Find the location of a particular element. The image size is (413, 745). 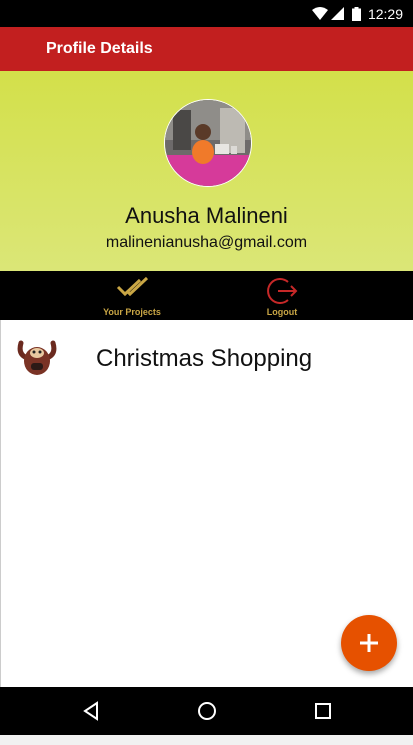

double-check-icon is located at coordinates (132, 286).